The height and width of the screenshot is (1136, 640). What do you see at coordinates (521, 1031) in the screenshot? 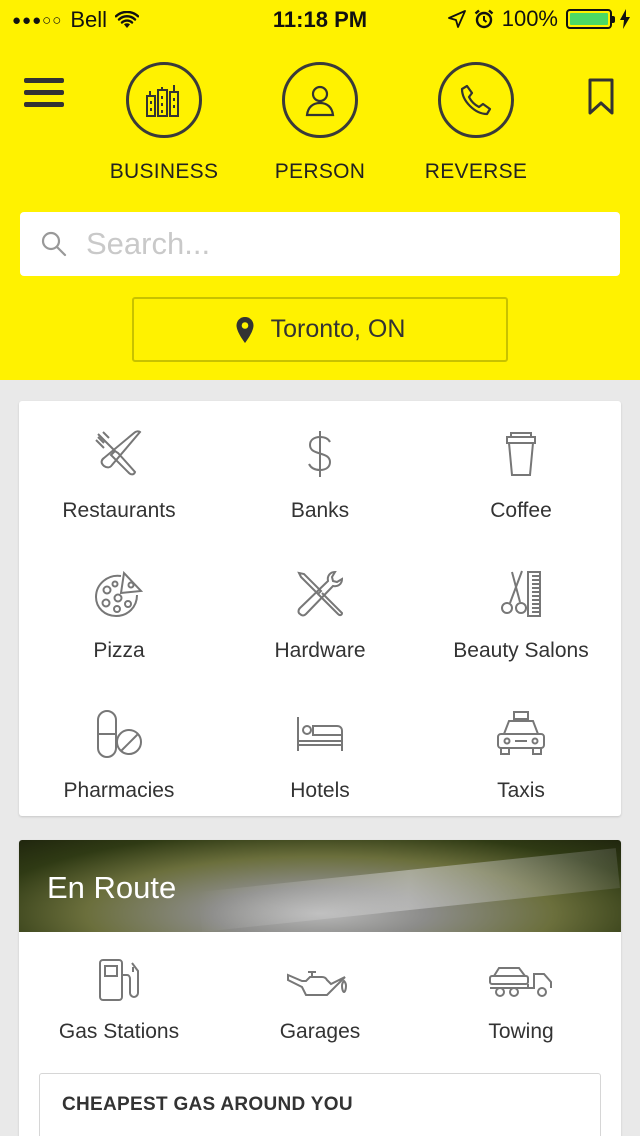
I see `en-route-label: Towing` at bounding box center [521, 1031].